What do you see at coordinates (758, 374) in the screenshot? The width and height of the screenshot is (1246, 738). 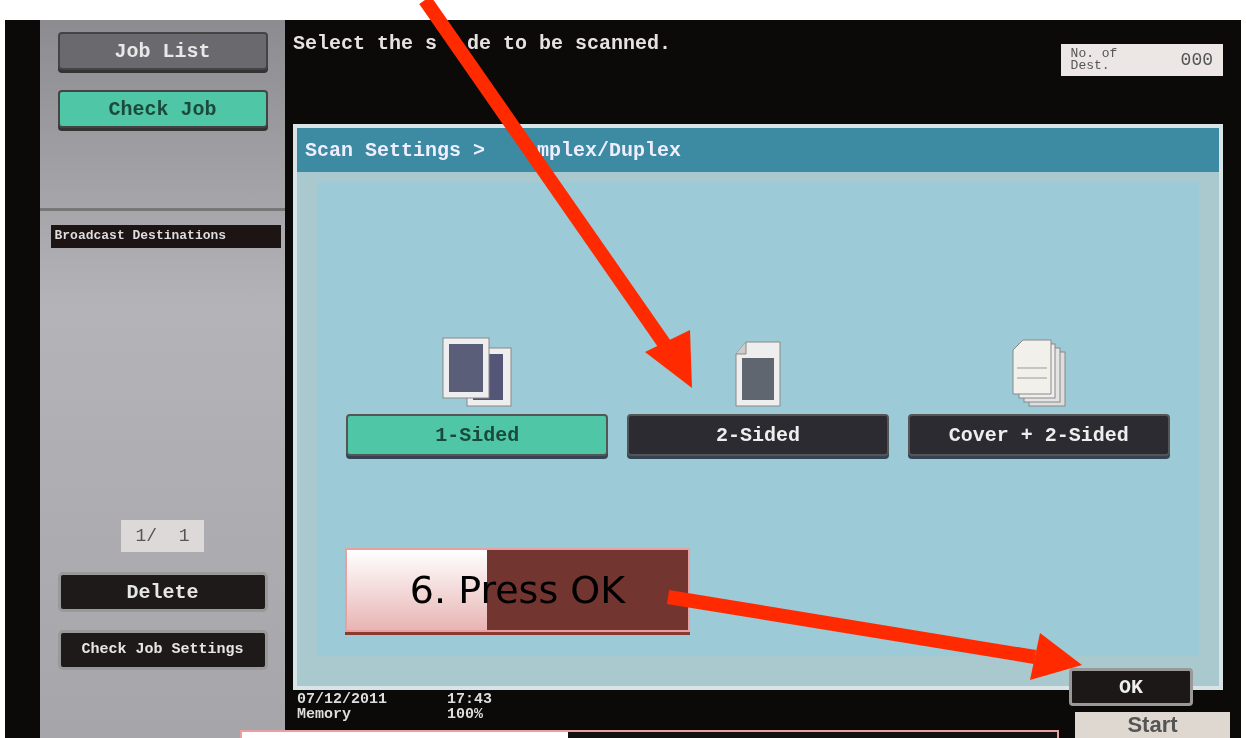 I see `document-icon` at bounding box center [758, 374].